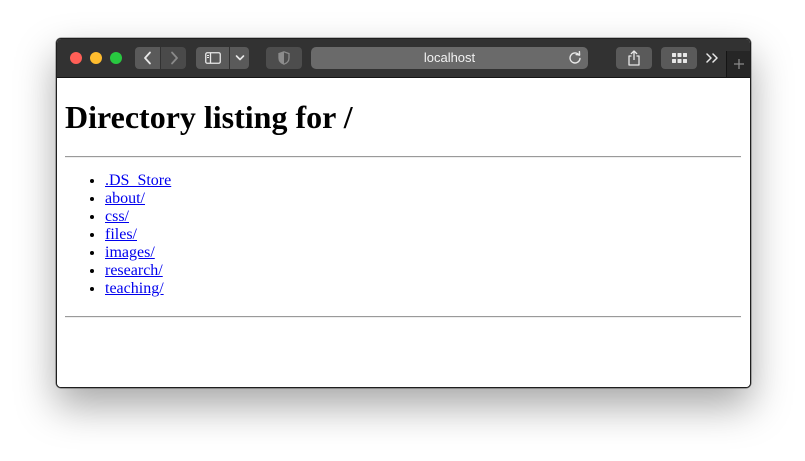 The width and height of the screenshot is (805, 461). Describe the element at coordinates (130, 252) in the screenshot. I see `entry-link-images: images/` at that location.